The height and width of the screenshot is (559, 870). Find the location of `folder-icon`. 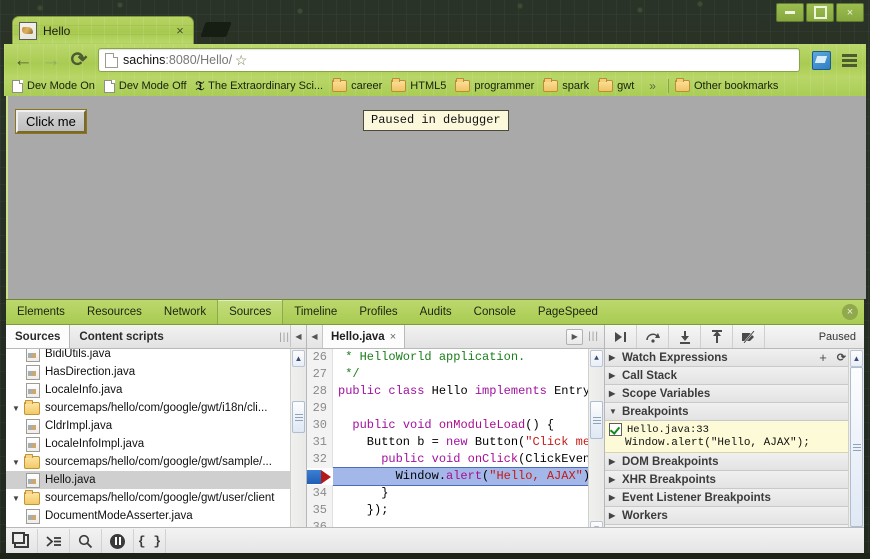

folder-icon is located at coordinates (340, 85).